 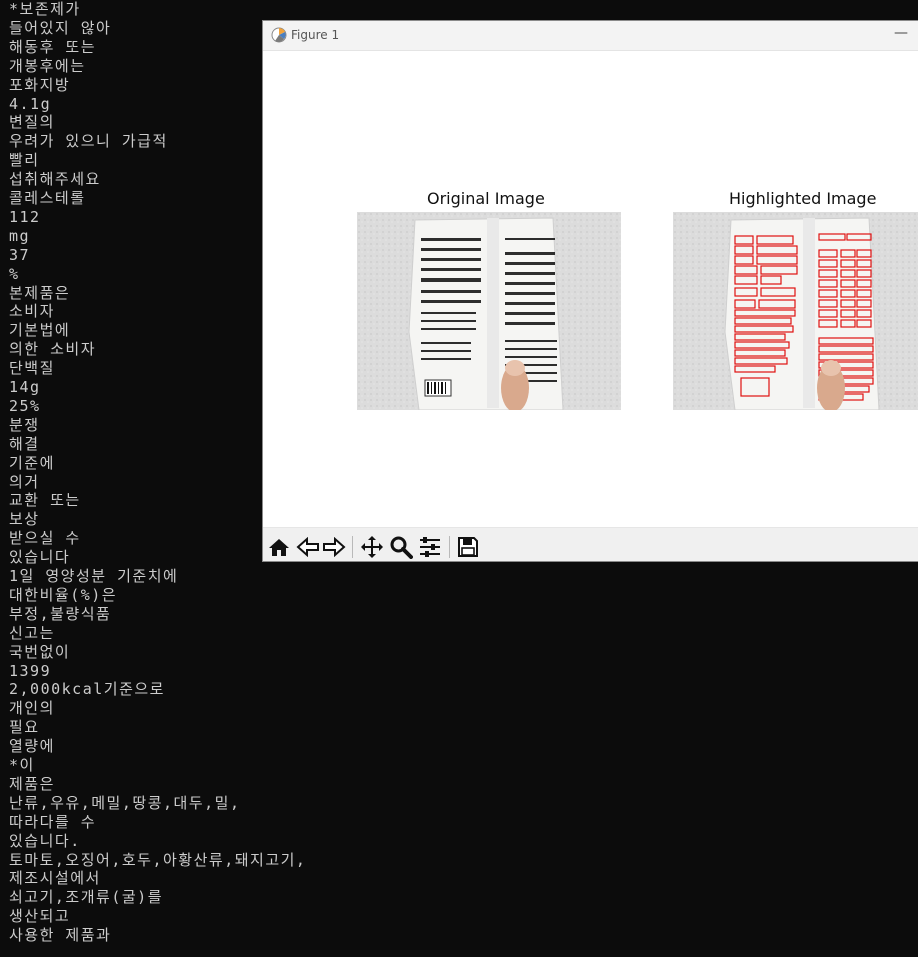 I want to click on terminal-line: mg, so click(x=20, y=235).